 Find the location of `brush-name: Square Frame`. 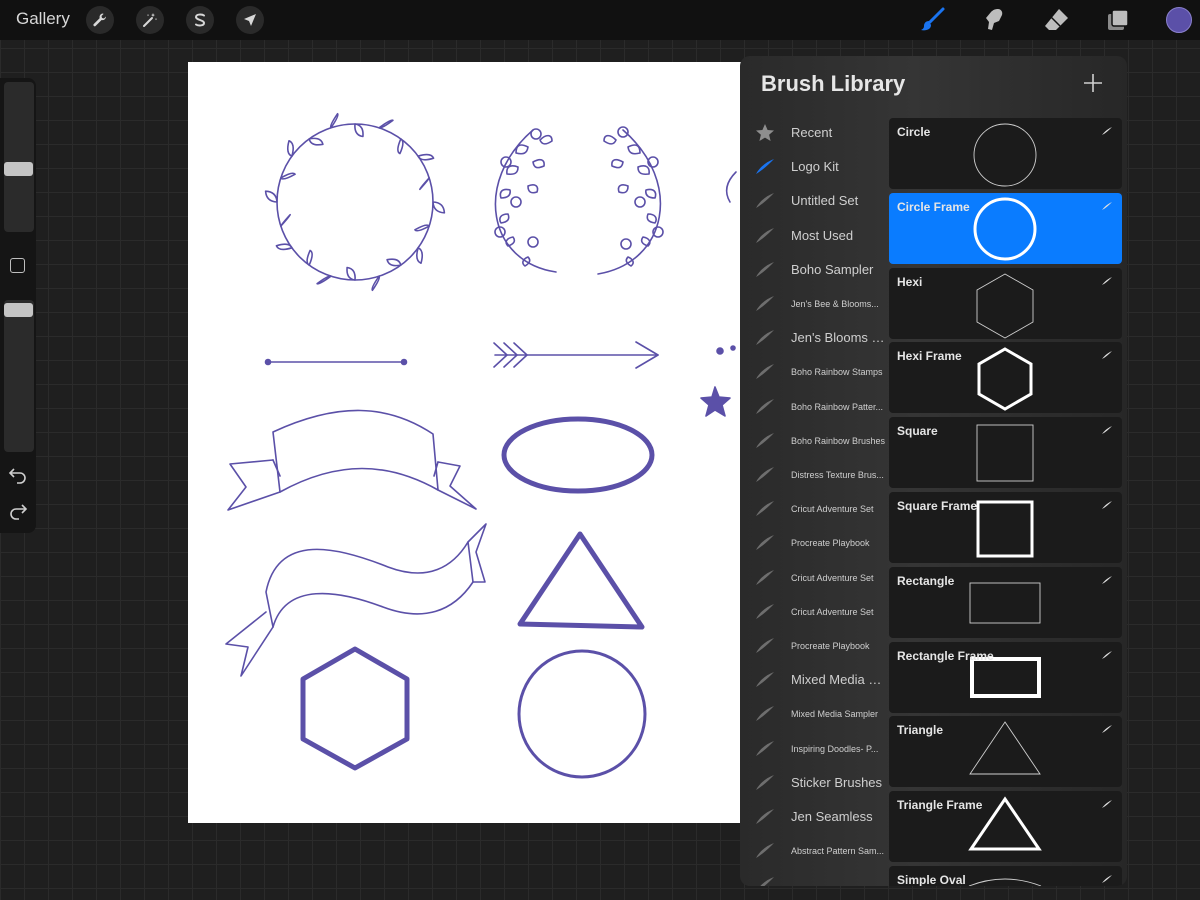

brush-name: Square Frame is located at coordinates (937, 506).